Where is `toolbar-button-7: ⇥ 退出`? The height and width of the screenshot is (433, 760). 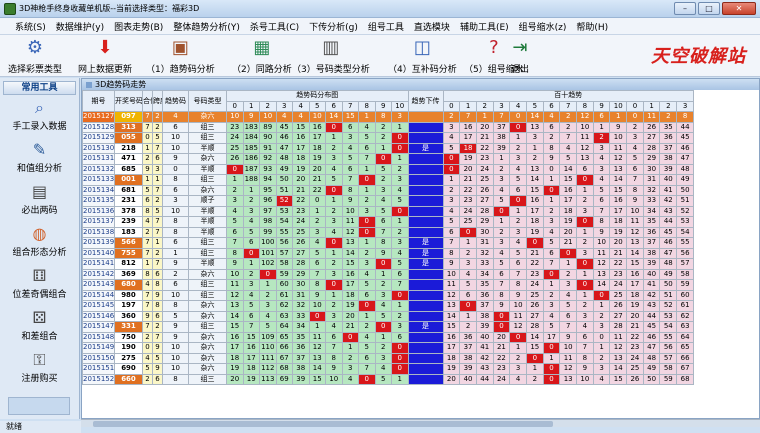
toolbar-button-7: ⇥ 退出 is located at coordinates (520, 56).